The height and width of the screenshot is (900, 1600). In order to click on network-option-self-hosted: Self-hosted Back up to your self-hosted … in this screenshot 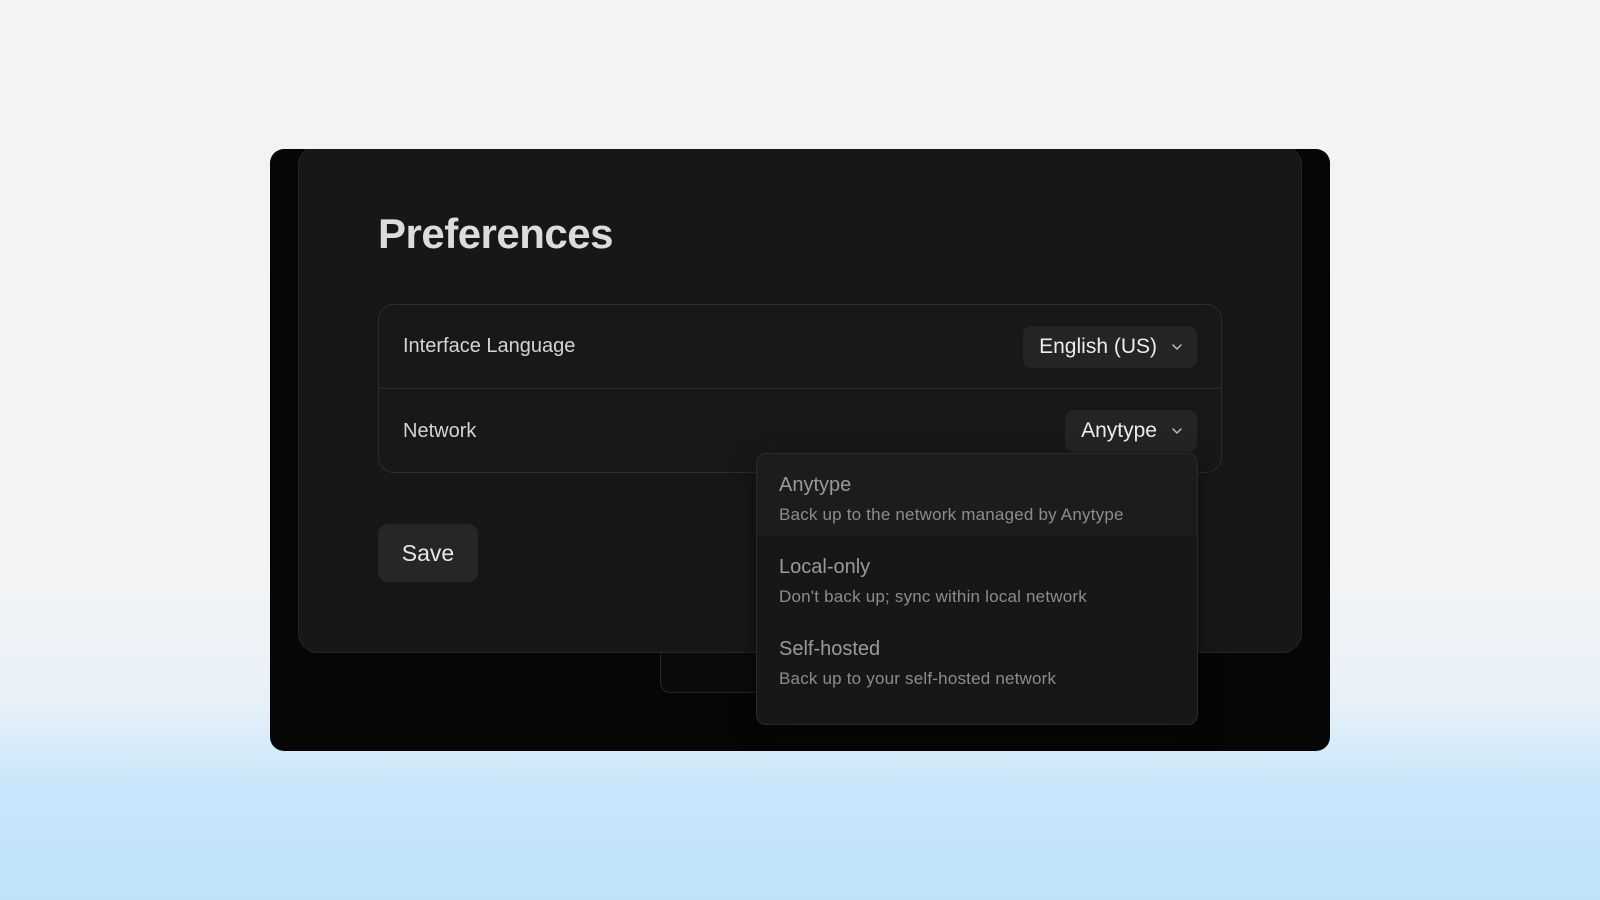, I will do `click(977, 659)`.